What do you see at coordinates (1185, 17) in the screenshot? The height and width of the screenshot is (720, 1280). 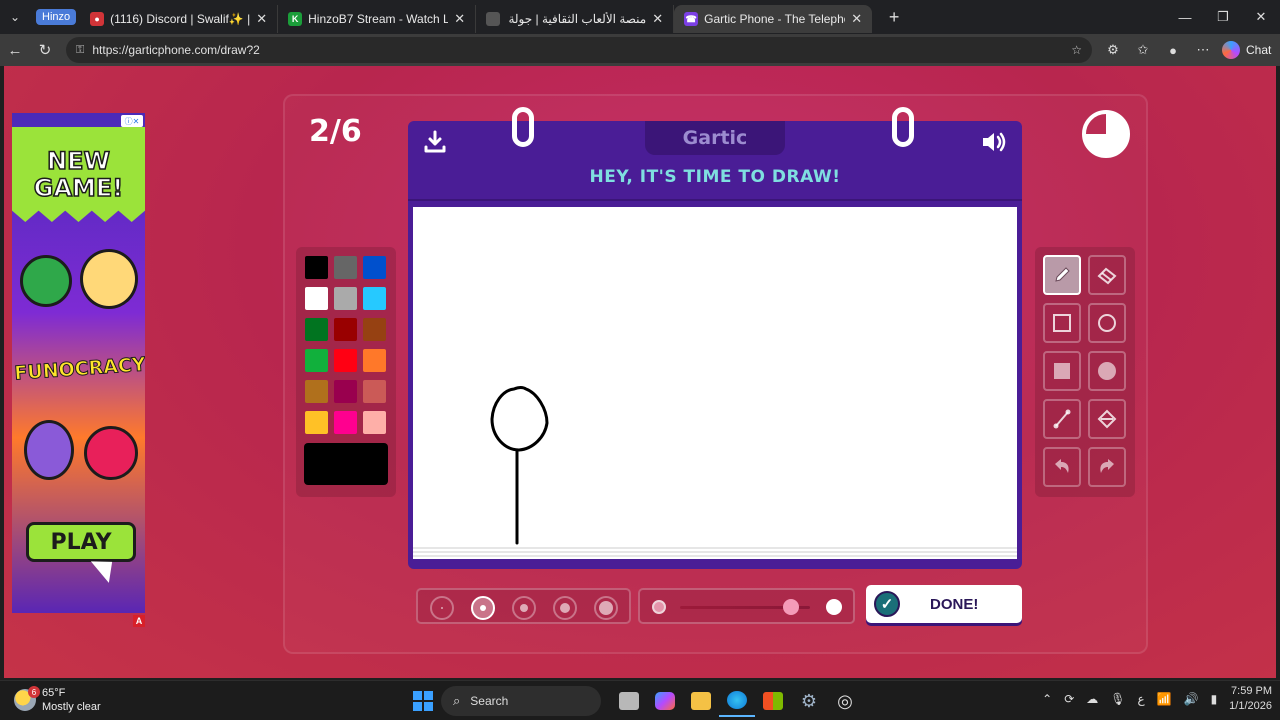 I see `minimize-icon: —` at bounding box center [1185, 17].